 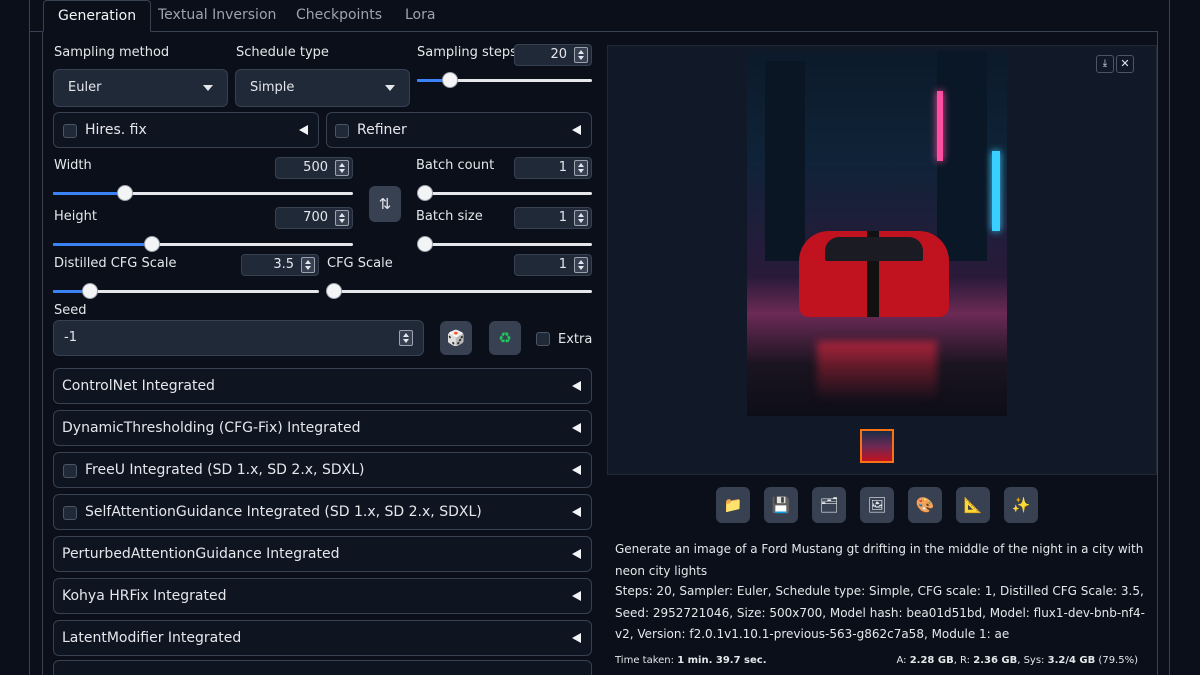 What do you see at coordinates (339, 16) in the screenshot?
I see `tab-checkpoints: Checkpoints` at bounding box center [339, 16].